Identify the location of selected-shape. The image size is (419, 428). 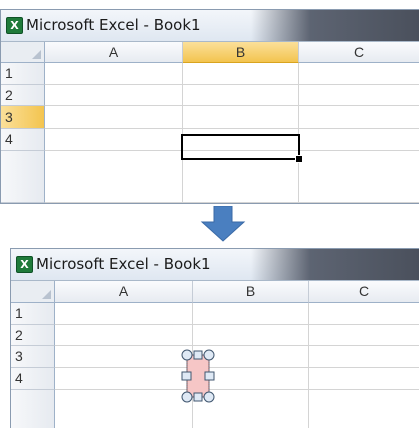
(199, 377).